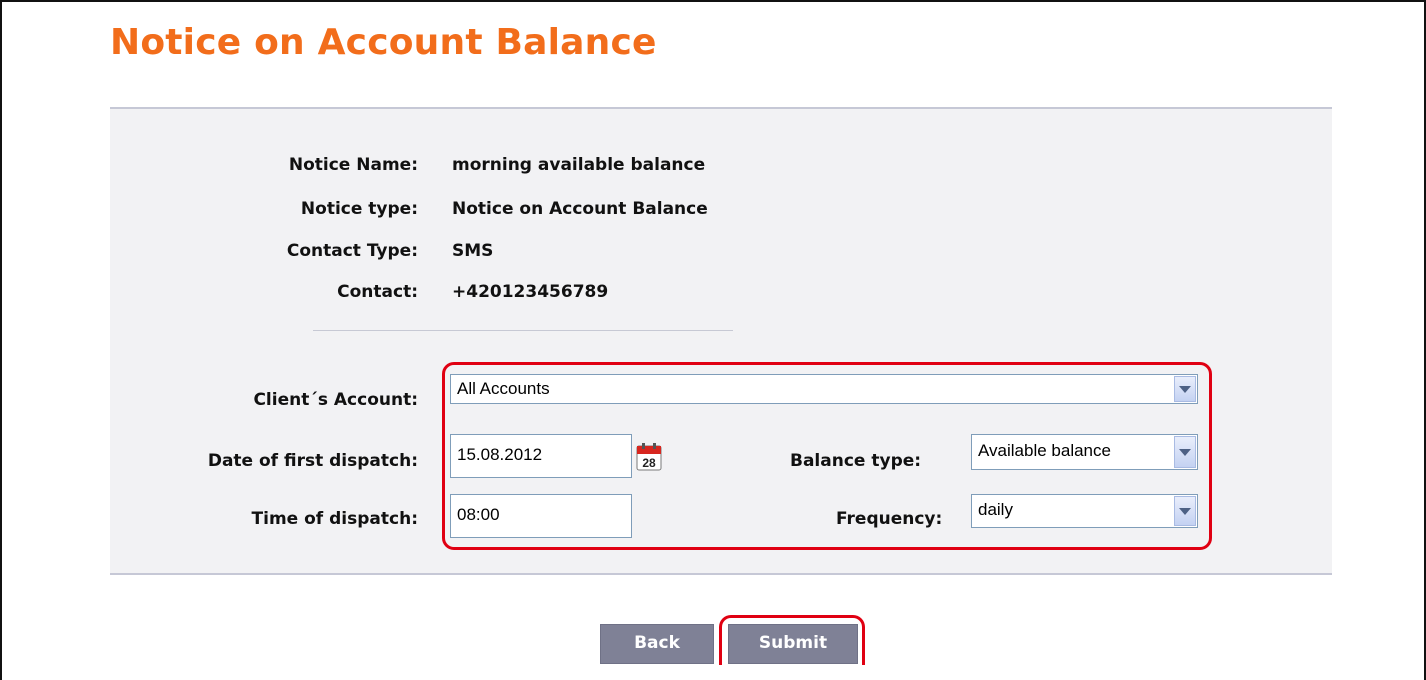  What do you see at coordinates (792, 640) in the screenshot?
I see `submit-highlight` at bounding box center [792, 640].